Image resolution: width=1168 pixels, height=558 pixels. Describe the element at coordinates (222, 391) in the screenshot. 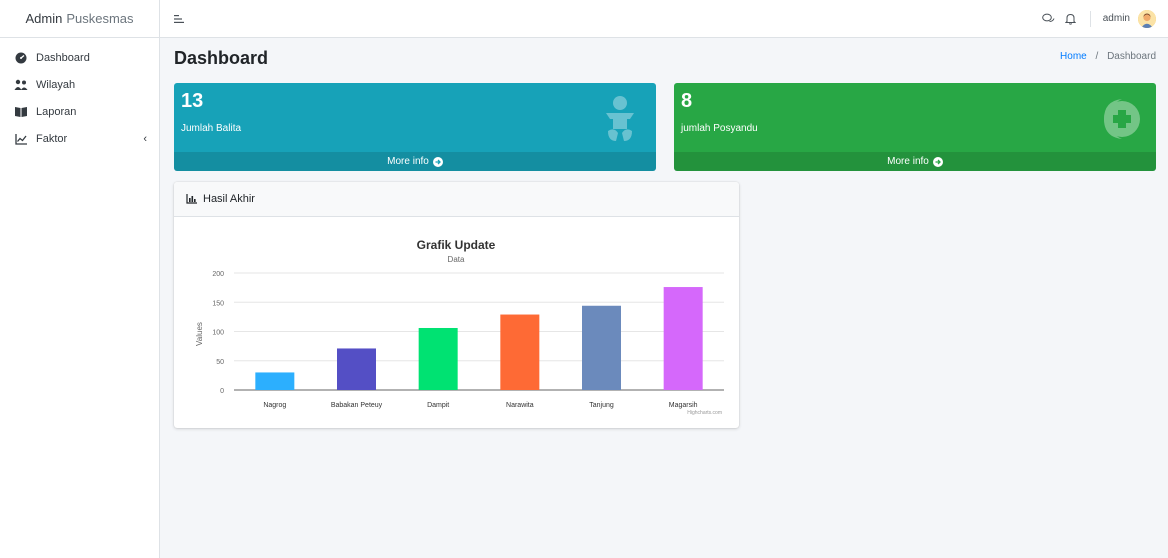

I see `chart-y-tick-label: 0` at that location.